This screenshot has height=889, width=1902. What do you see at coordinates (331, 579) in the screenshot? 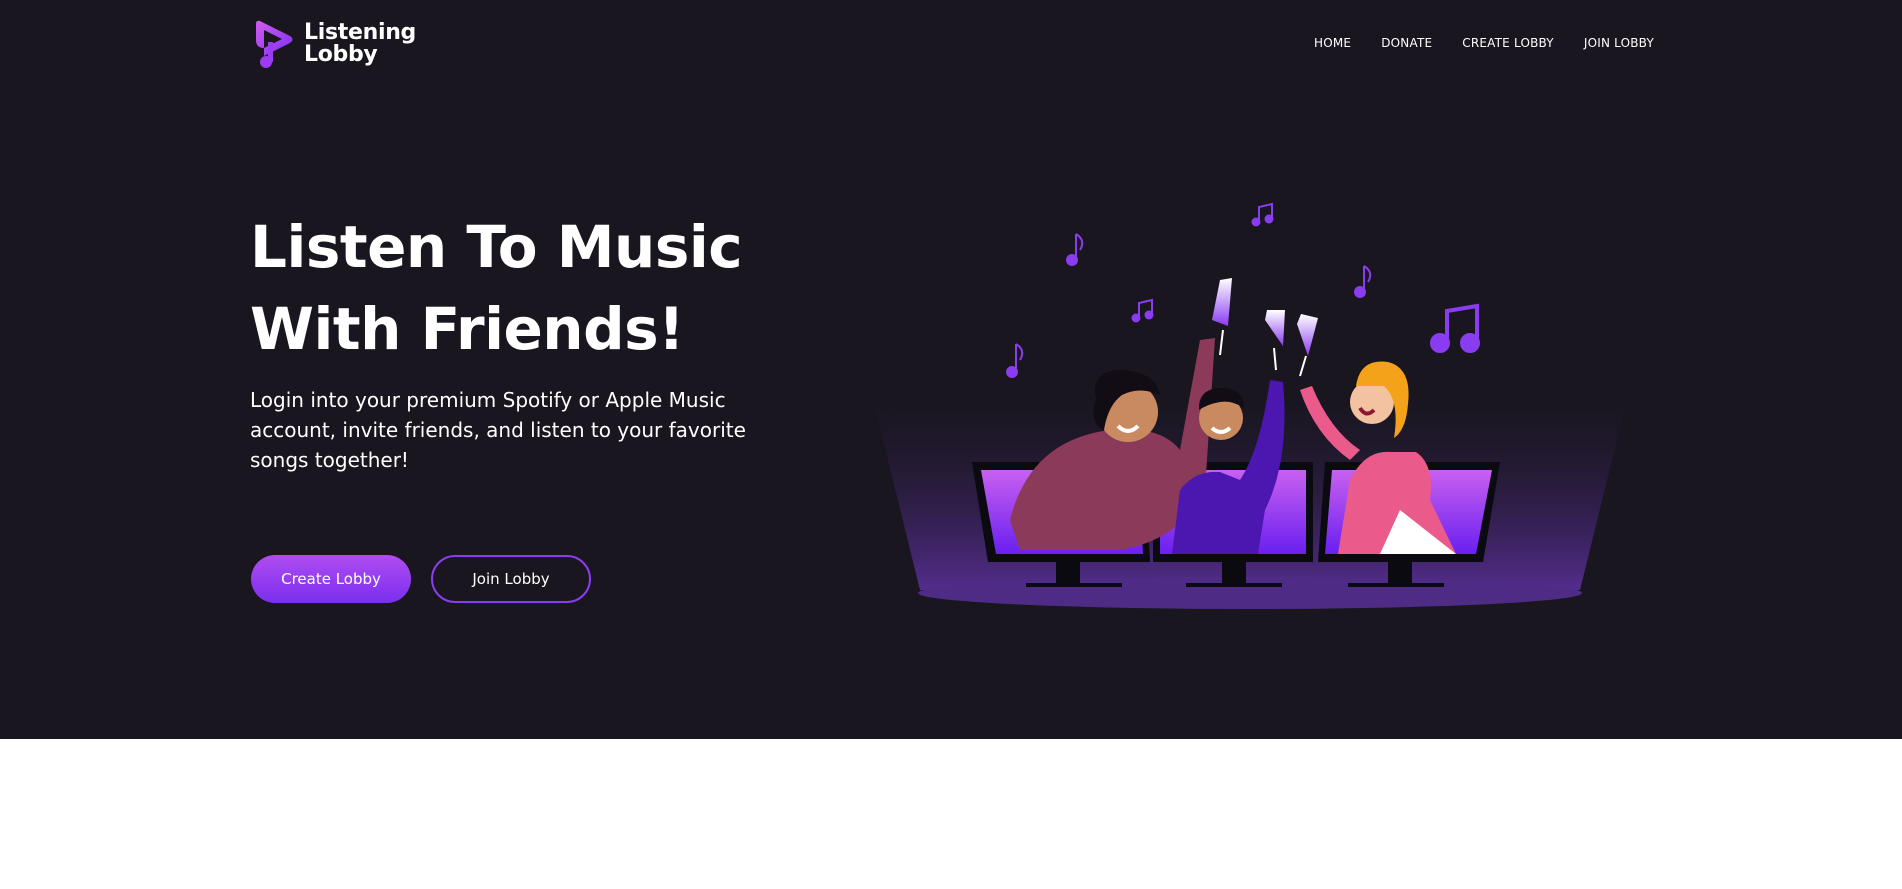
I see `create-lobby-button: Create Lobby` at bounding box center [331, 579].